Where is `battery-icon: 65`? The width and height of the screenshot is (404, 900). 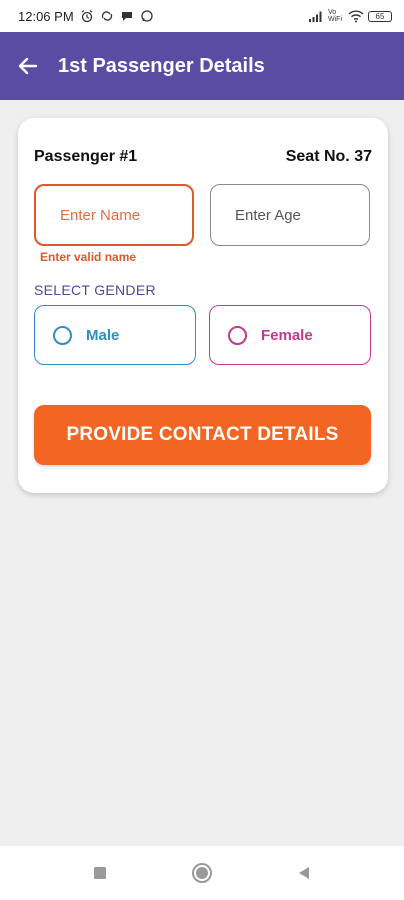
battery-icon: 65 is located at coordinates (380, 16).